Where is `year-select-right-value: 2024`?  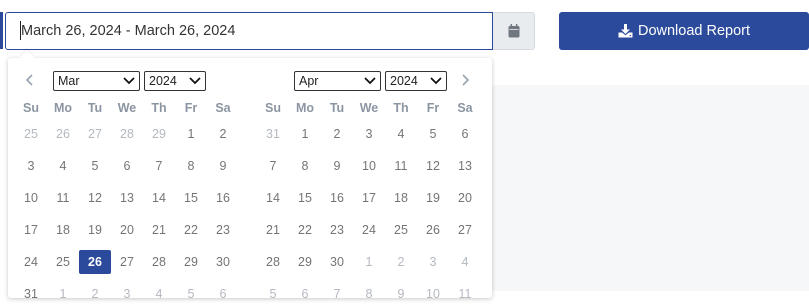 year-select-right-value: 2024 is located at coordinates (404, 81).